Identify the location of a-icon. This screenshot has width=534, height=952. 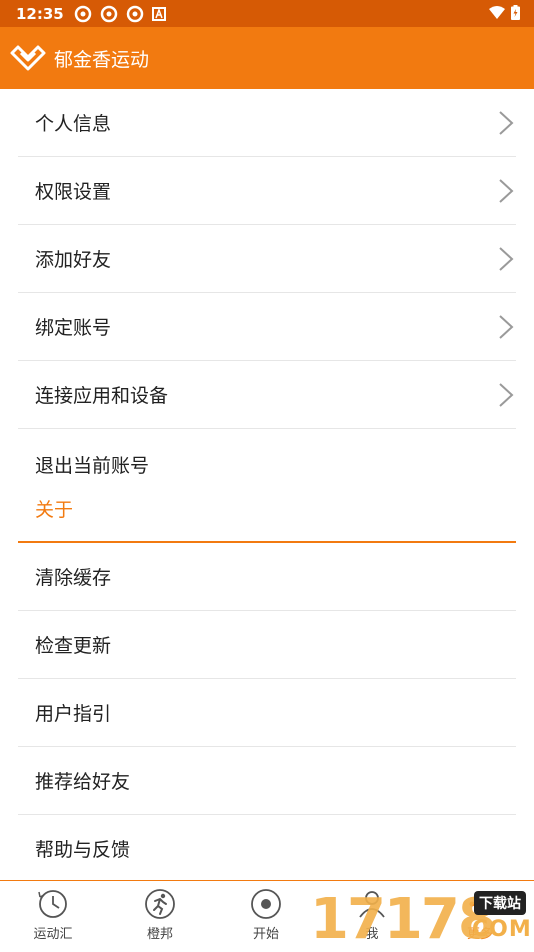
(158, 13).